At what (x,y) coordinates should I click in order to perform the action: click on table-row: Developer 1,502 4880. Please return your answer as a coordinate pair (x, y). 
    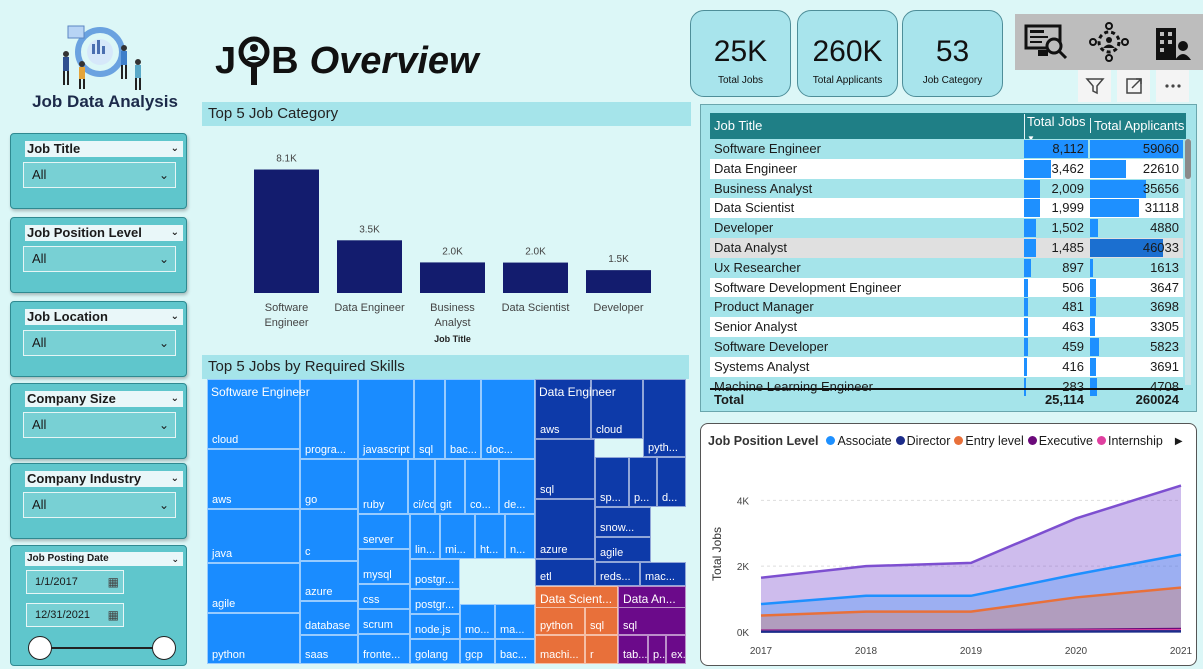
    Looking at the image, I should click on (946, 228).